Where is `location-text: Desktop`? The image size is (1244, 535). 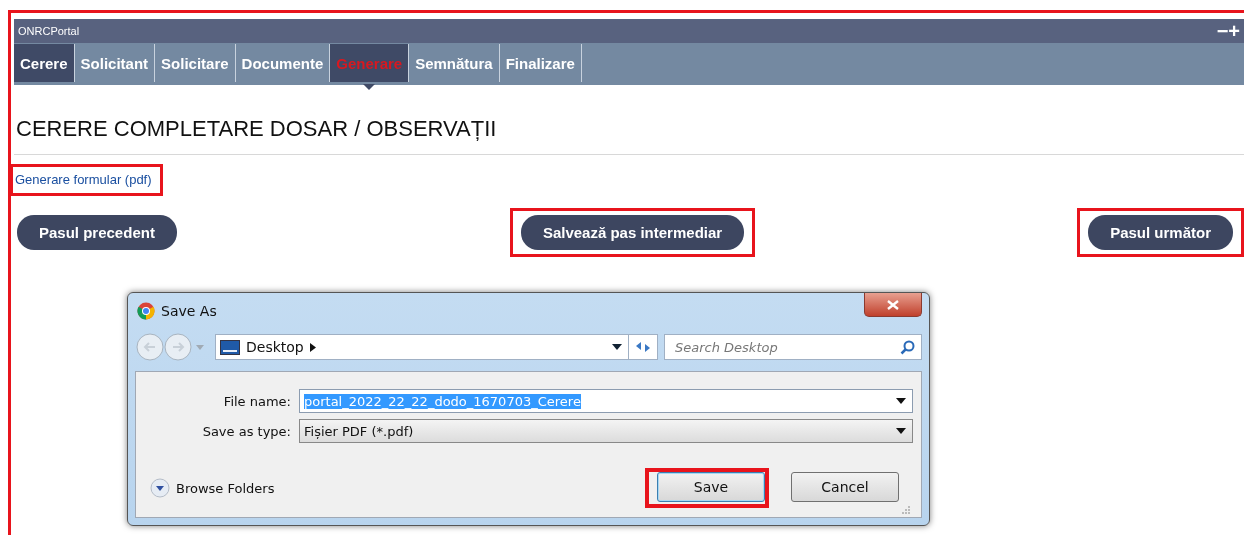 location-text: Desktop is located at coordinates (275, 347).